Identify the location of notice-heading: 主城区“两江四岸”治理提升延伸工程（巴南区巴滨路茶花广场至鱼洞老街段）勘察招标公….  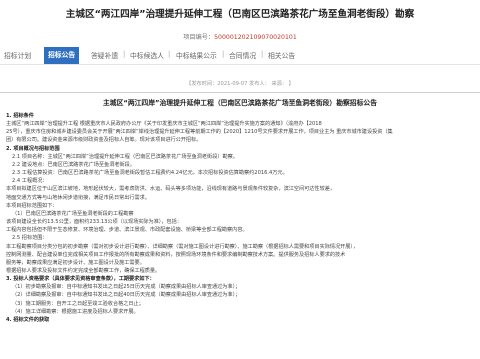
(239, 103).